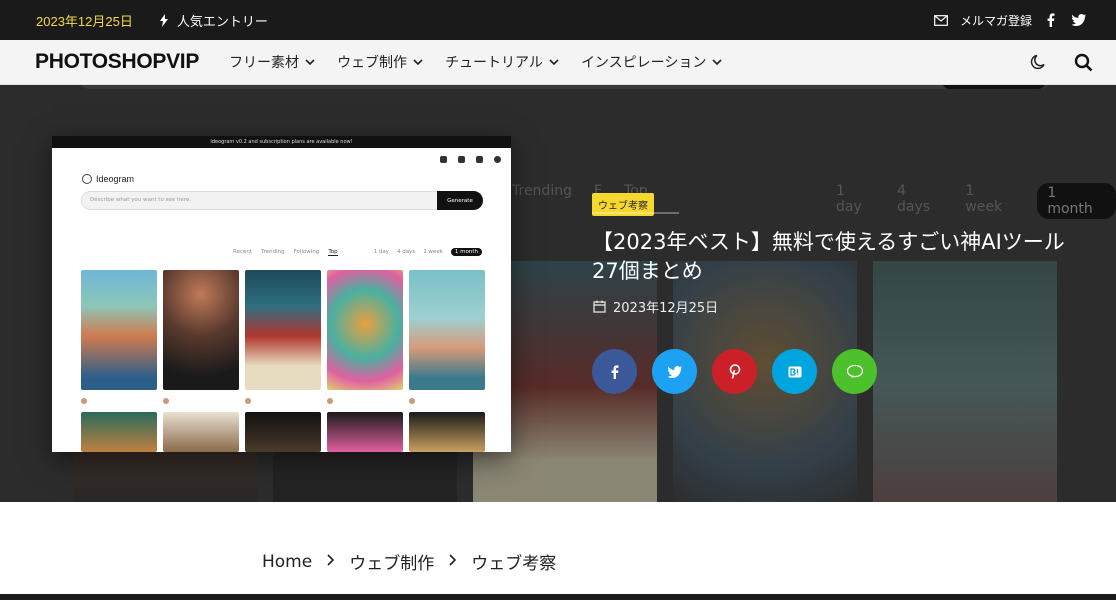 This screenshot has width=1116, height=600. I want to click on screenshot-icons, so click(470, 159).